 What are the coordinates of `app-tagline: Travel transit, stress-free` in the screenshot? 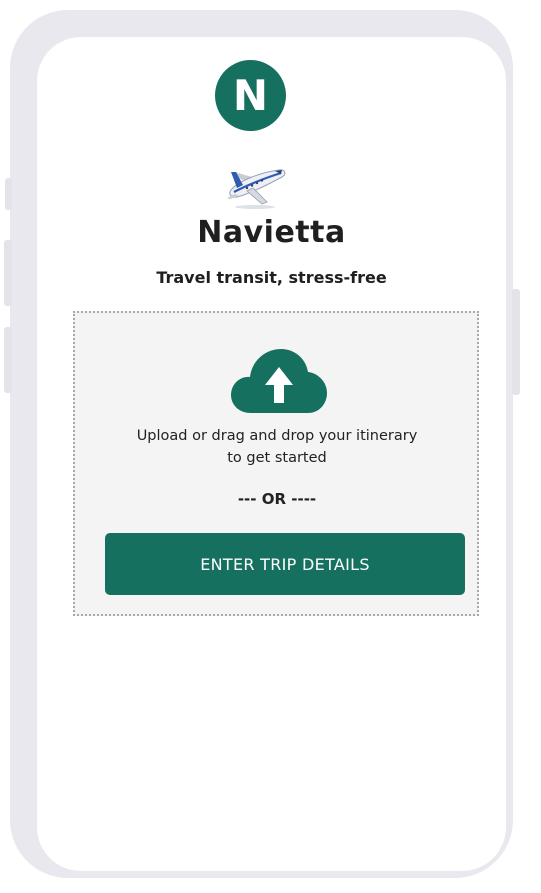 It's located at (271, 277).